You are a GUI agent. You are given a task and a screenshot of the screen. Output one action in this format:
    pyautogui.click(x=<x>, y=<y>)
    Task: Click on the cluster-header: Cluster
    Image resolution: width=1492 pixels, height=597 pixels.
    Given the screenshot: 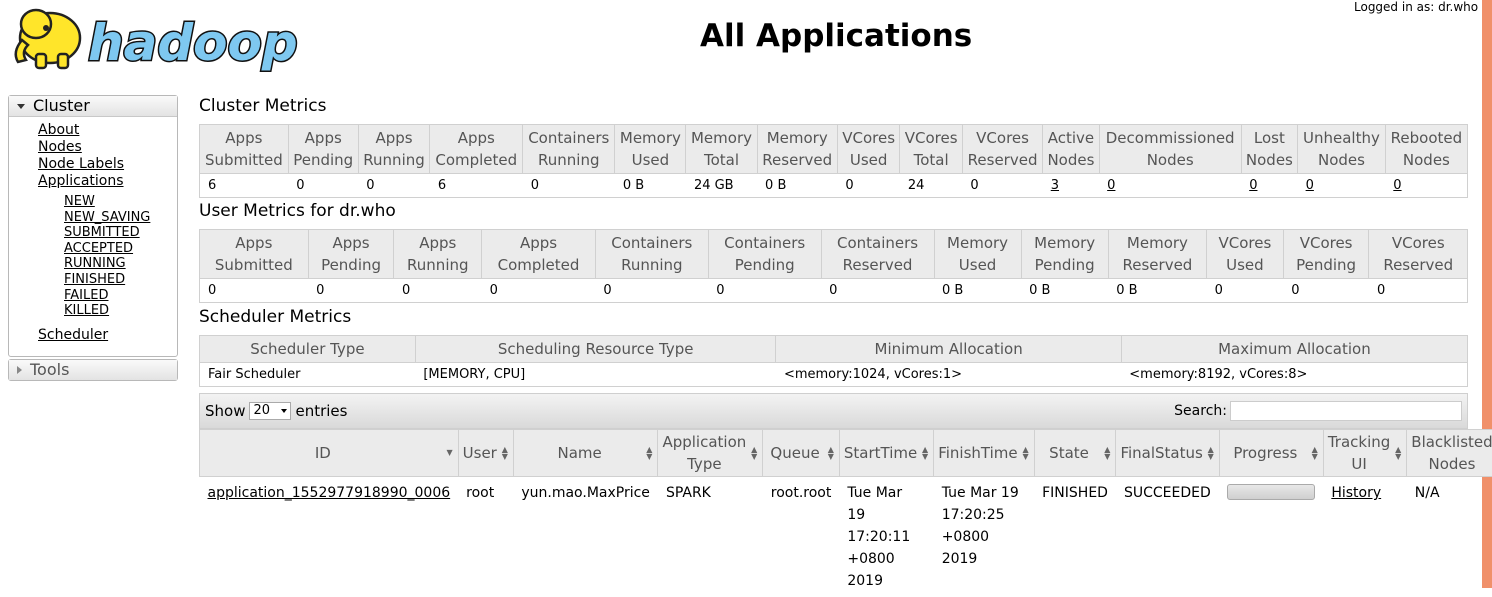 What is the action you would take?
    pyautogui.click(x=93, y=106)
    